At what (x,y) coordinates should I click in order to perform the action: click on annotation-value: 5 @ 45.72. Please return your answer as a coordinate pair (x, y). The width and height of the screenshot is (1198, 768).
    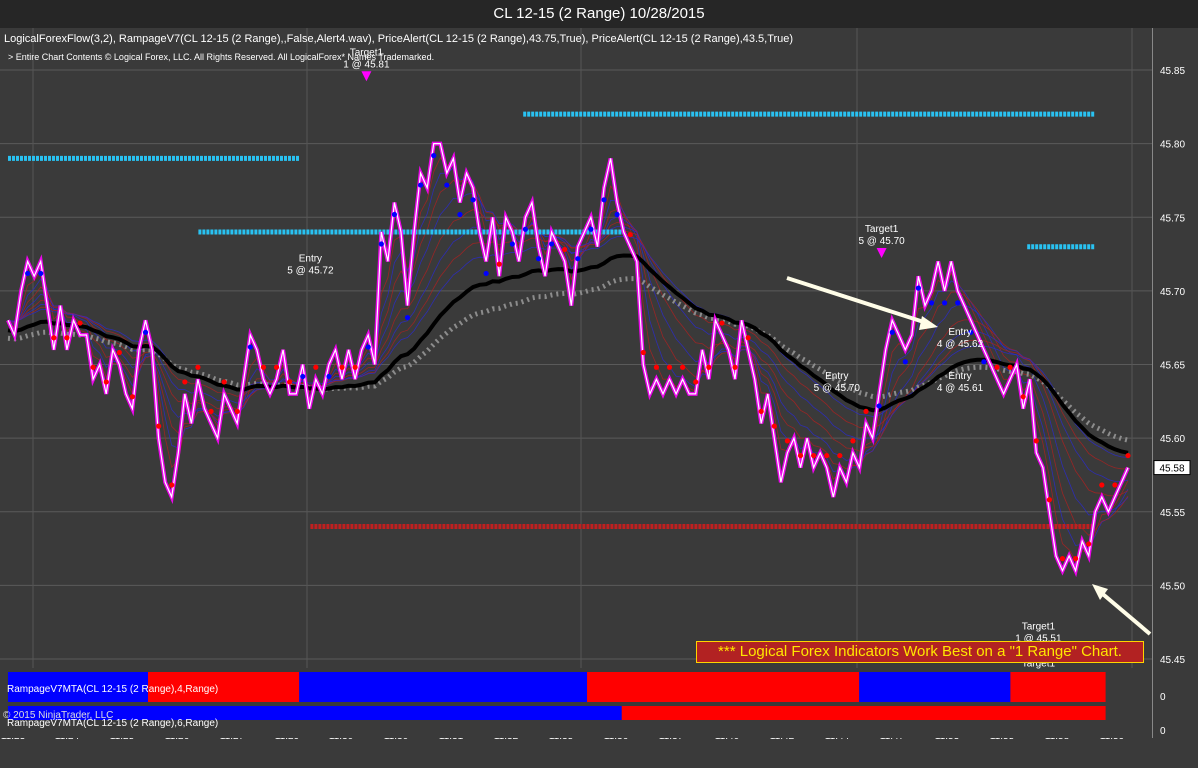
    Looking at the image, I should click on (310, 270).